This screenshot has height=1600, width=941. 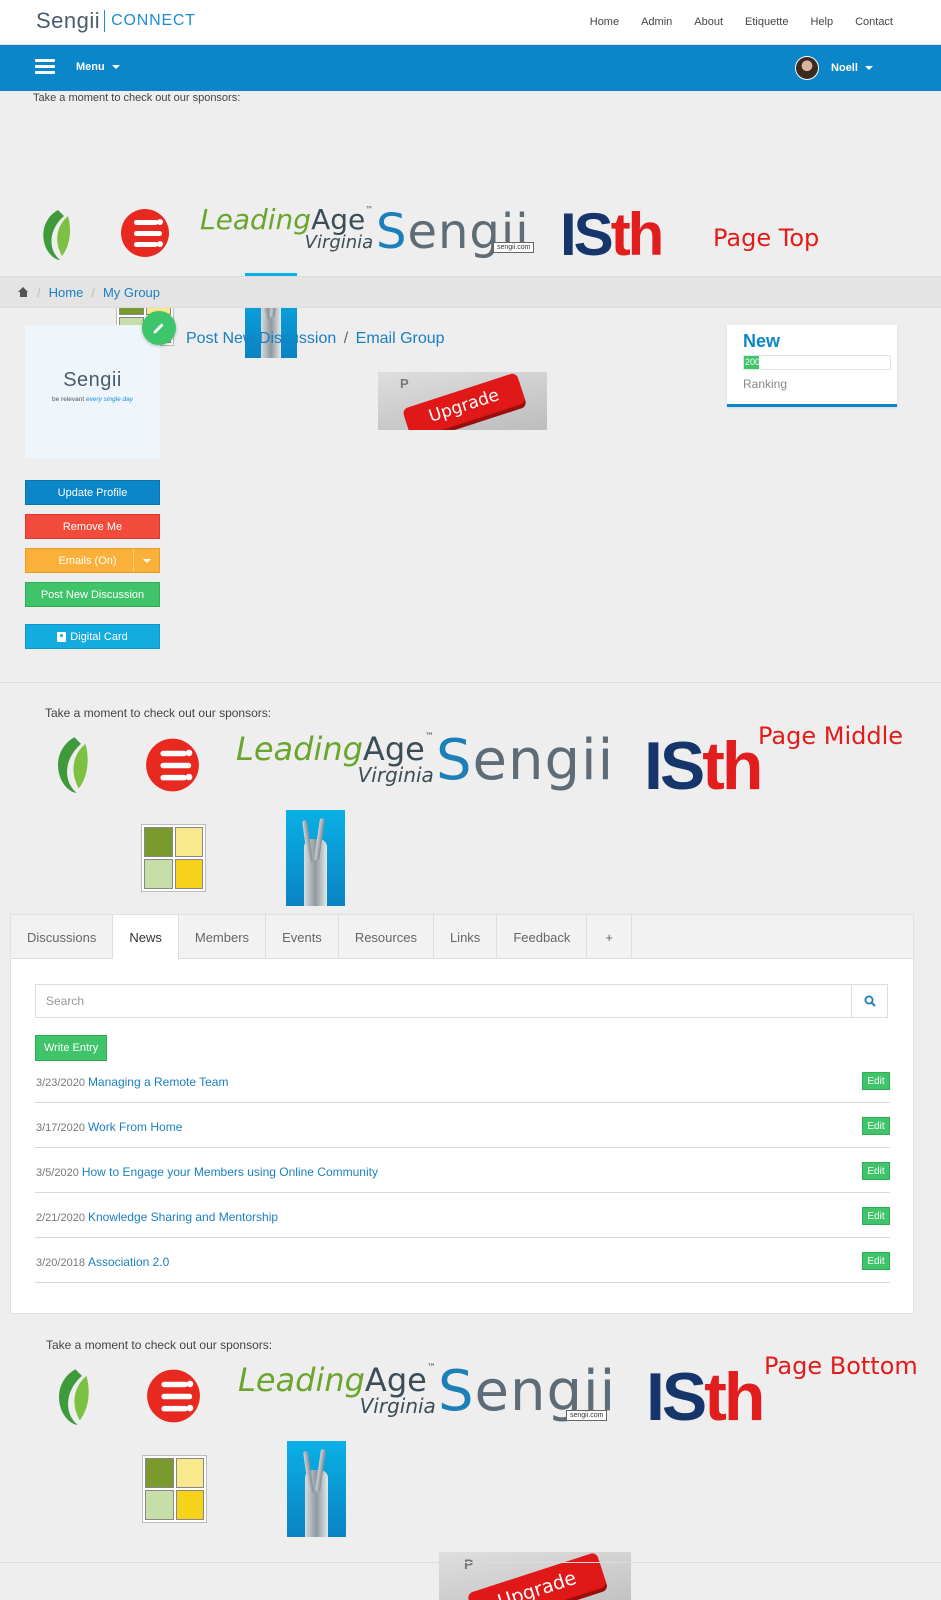 What do you see at coordinates (831, 736) in the screenshot?
I see `page-middle-label: Page Middle` at bounding box center [831, 736].